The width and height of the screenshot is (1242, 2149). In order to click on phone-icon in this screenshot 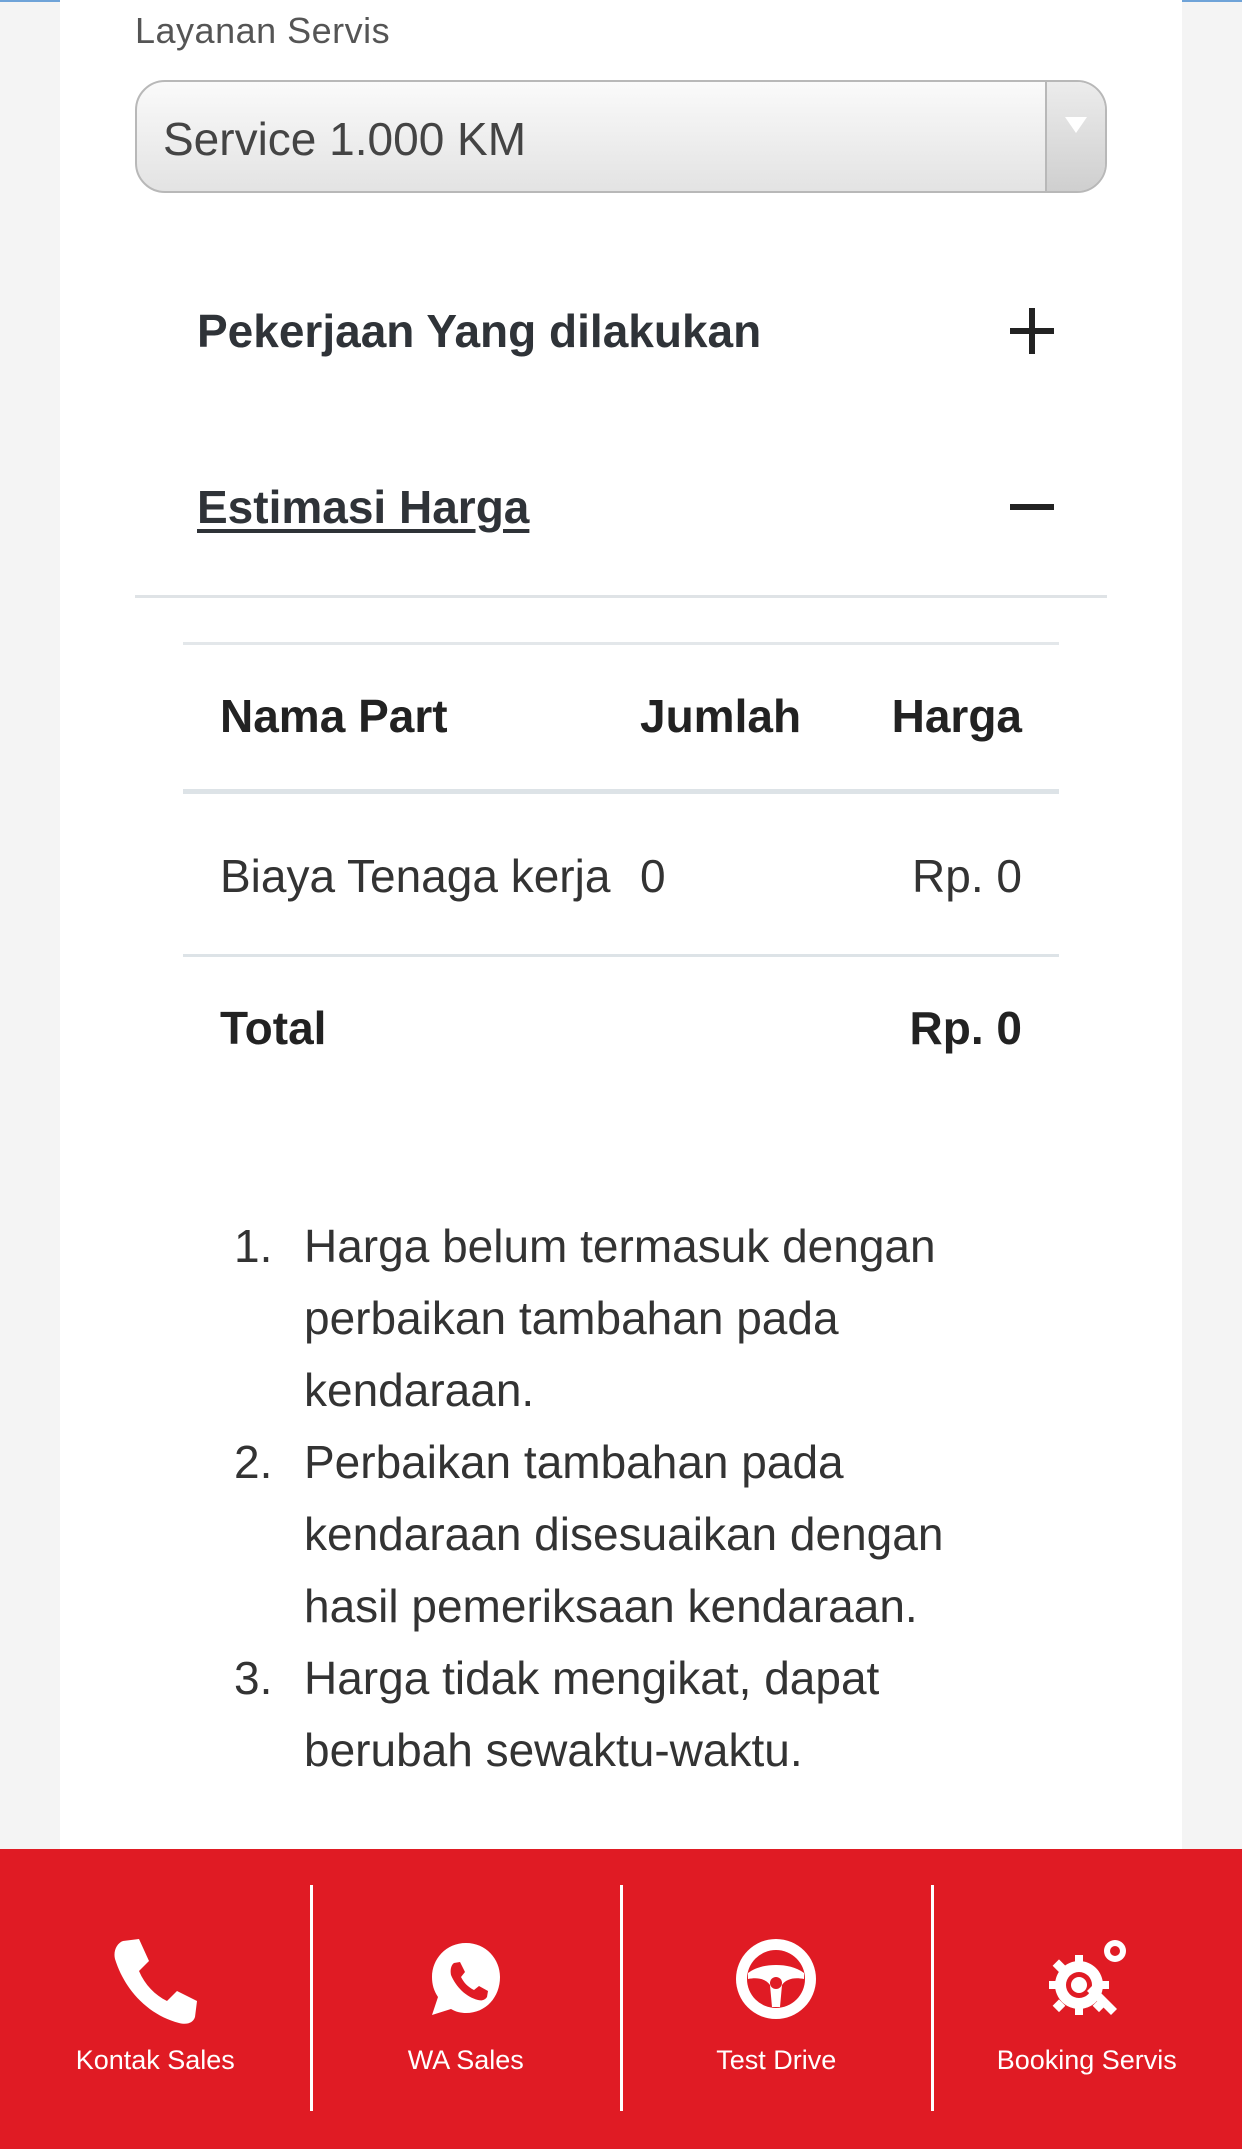, I will do `click(156, 1981)`.